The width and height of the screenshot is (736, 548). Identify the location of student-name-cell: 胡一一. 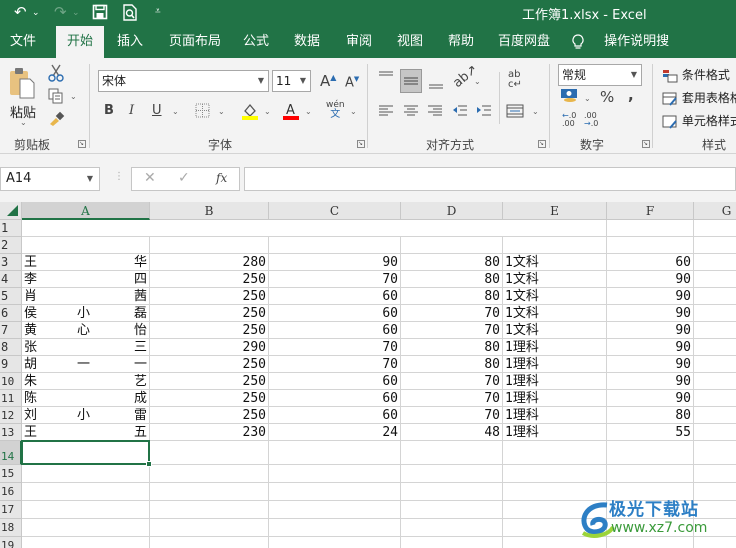
(86, 364).